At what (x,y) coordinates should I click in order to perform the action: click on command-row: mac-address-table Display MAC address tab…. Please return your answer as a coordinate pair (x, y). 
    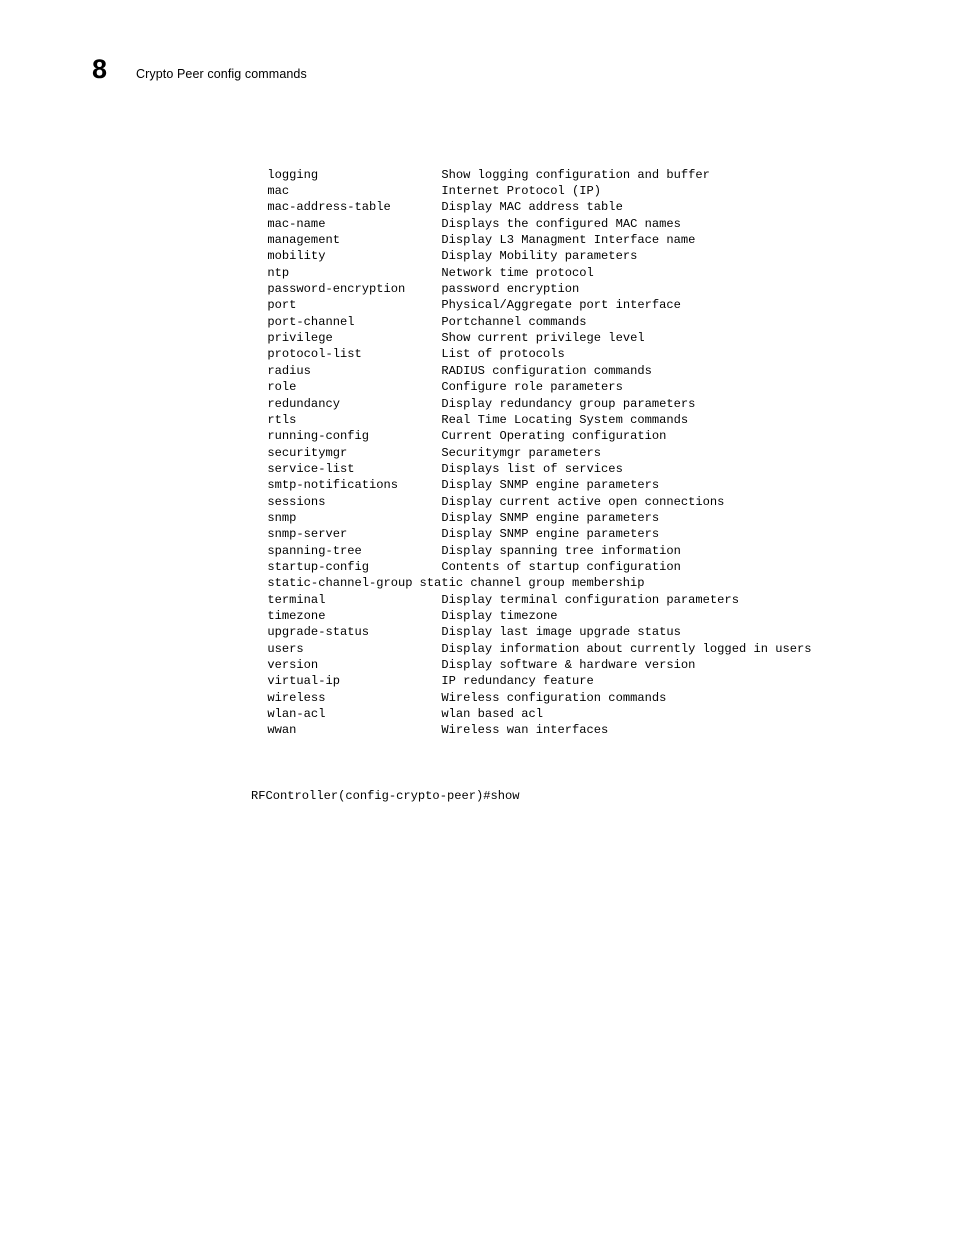
    Looking at the image, I should click on (531, 207).